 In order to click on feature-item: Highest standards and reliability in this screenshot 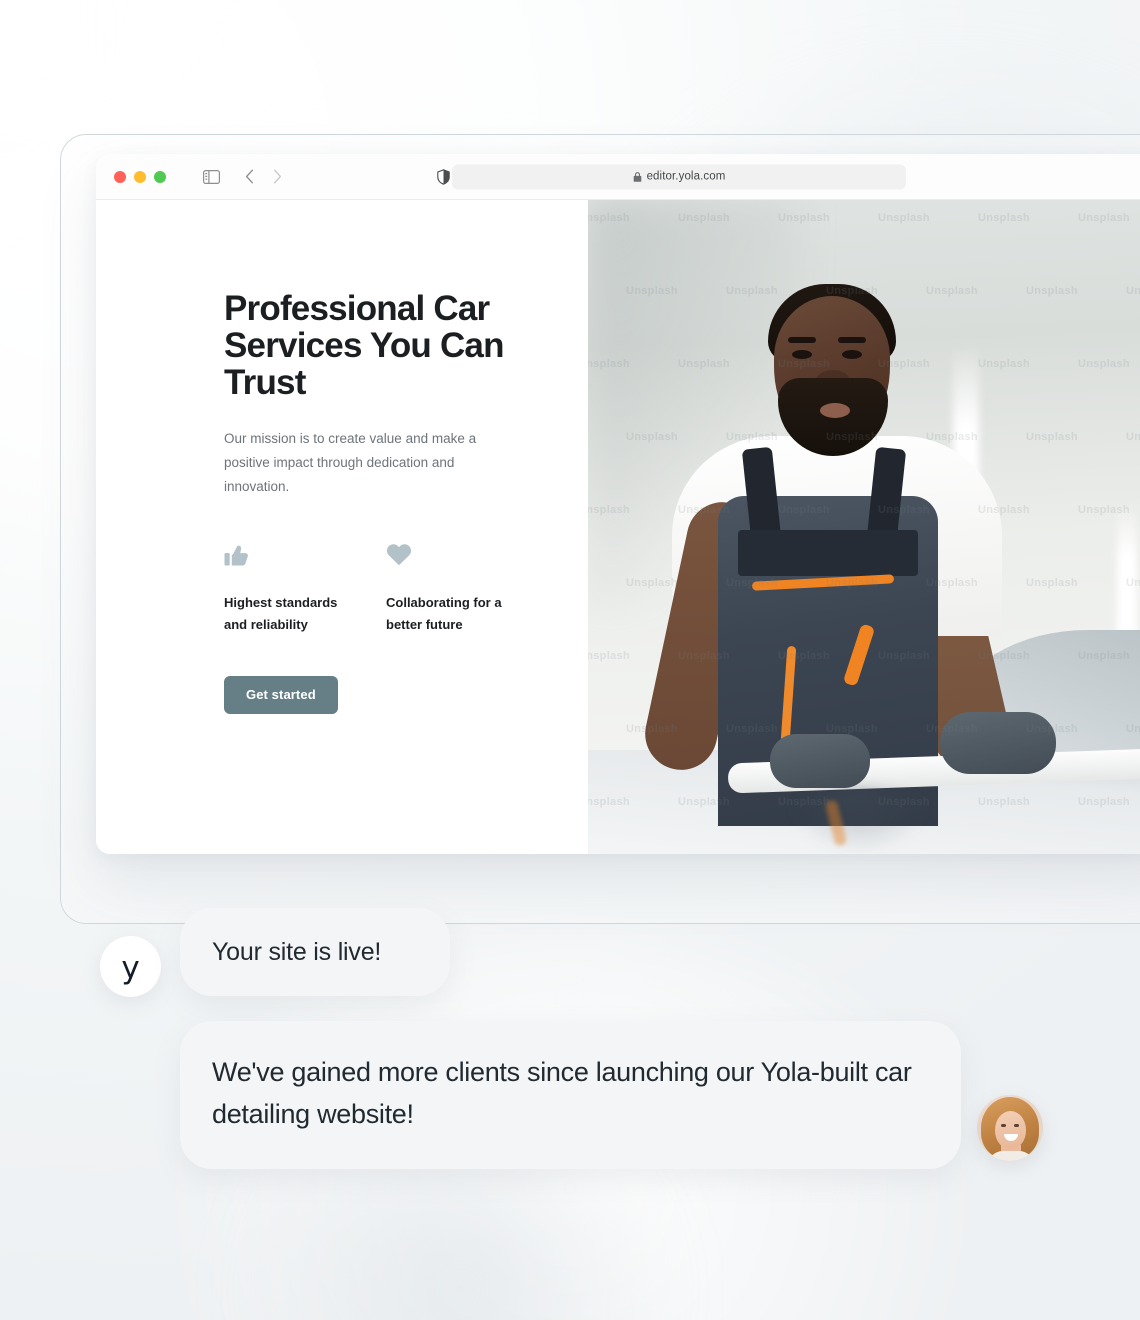, I will do `click(305, 589)`.